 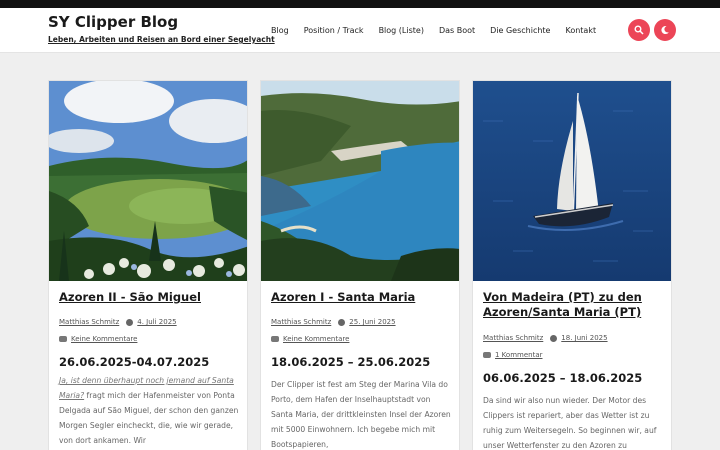 I want to click on post-date: 25. Juni 2025, so click(x=372, y=322).